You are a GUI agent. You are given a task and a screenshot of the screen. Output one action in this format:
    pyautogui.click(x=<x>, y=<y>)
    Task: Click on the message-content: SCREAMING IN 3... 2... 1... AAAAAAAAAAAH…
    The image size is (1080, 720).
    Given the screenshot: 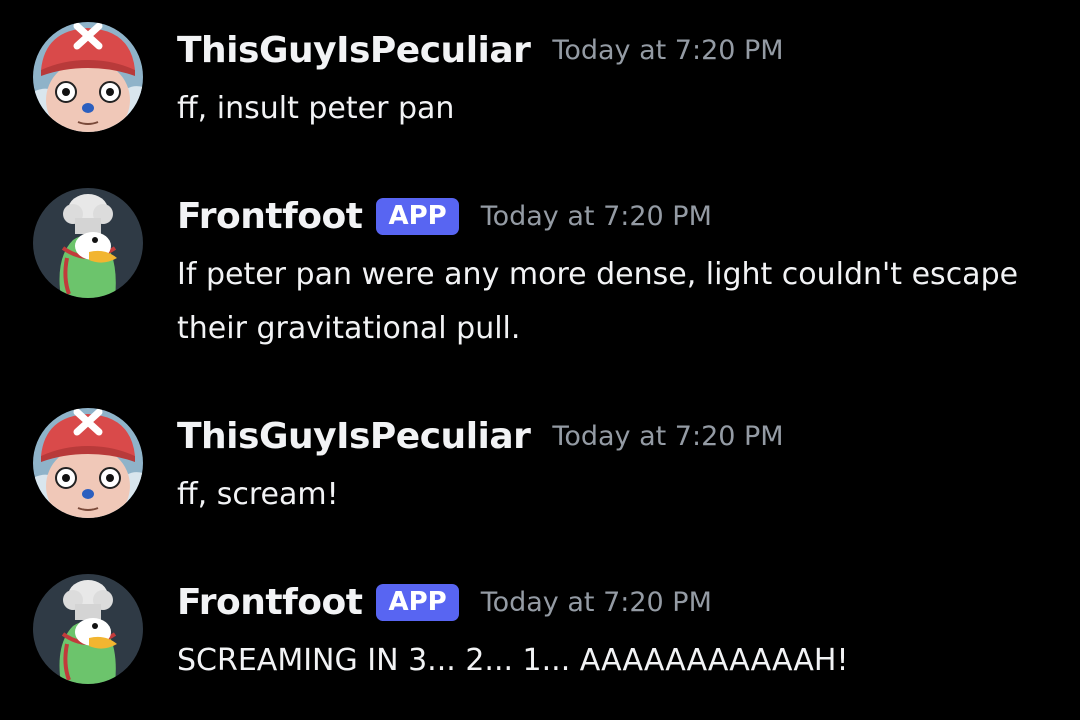 What is the action you would take?
    pyautogui.click(x=513, y=660)
    